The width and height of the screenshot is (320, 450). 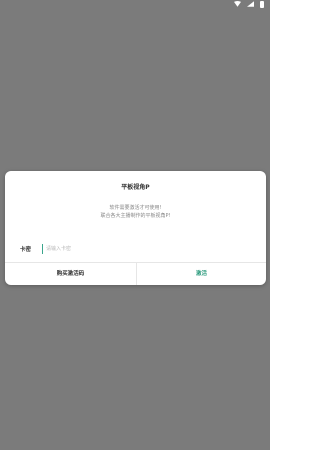 I want to click on buy-activation-code-button: 购买激活码, so click(x=70, y=274).